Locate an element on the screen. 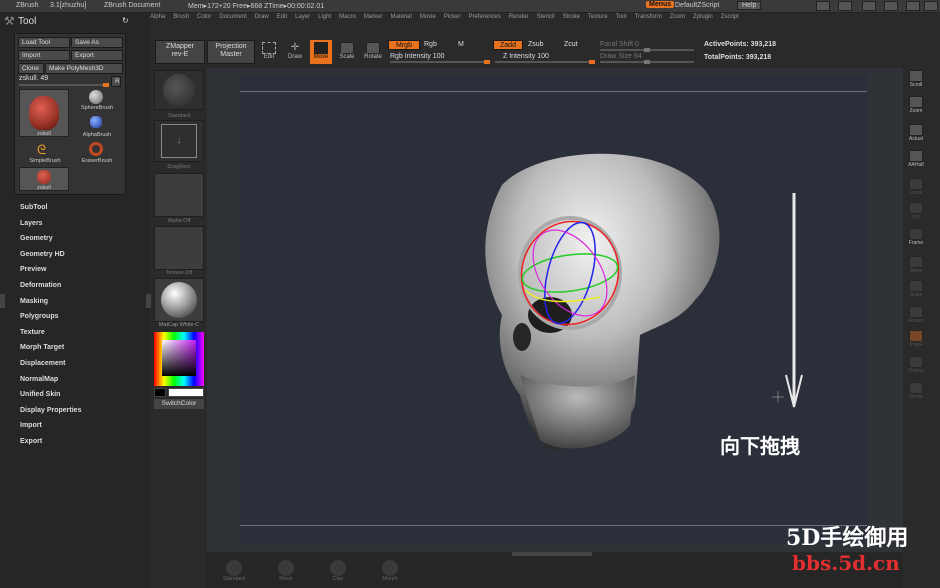 This screenshot has width=940, height=588. zsub-button: Zsub is located at coordinates (536, 44).